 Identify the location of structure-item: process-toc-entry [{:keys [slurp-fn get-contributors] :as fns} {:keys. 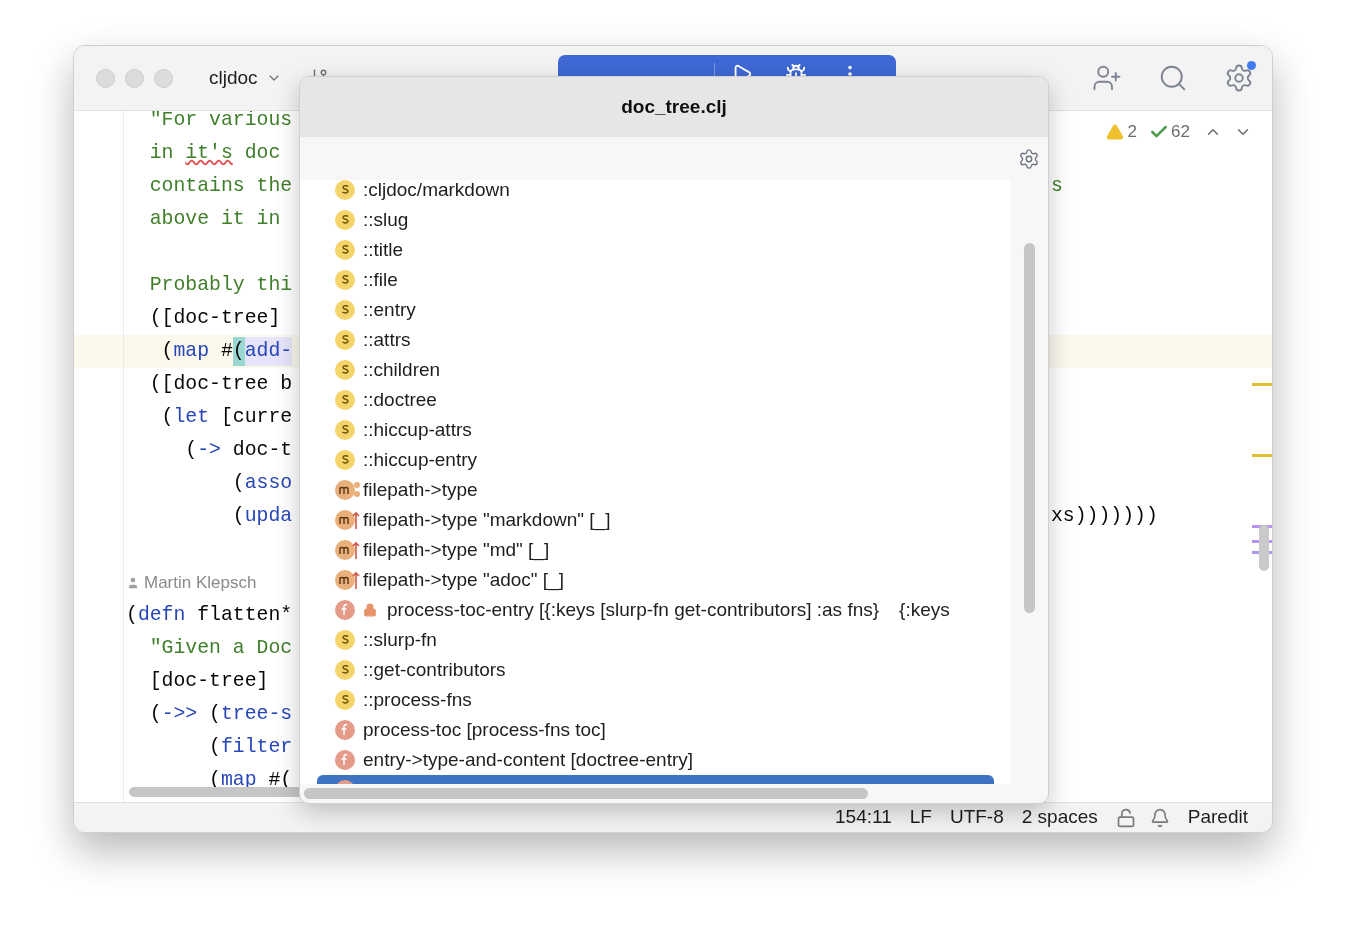
(655, 610).